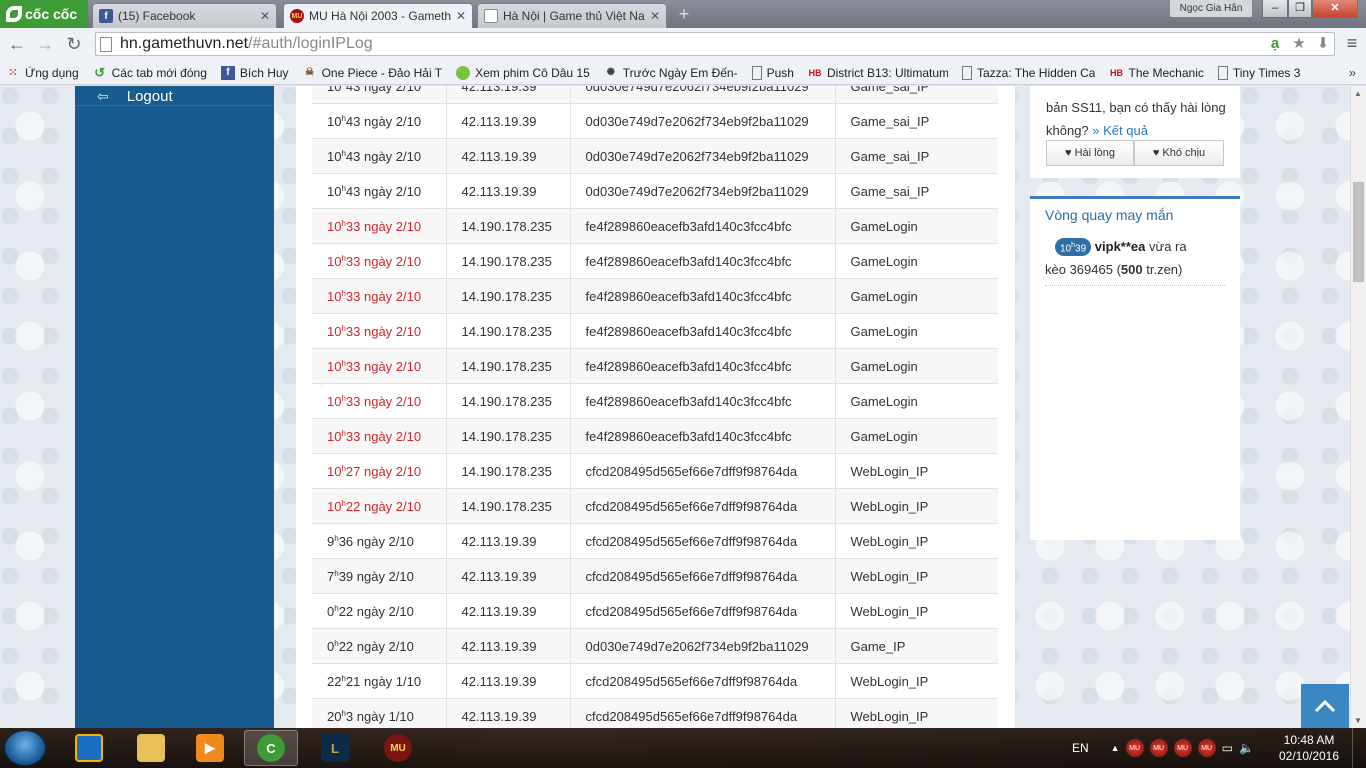 The image size is (1366, 768). I want to click on bookmark-label: One Piece - Đảo Hải T, so click(382, 72).